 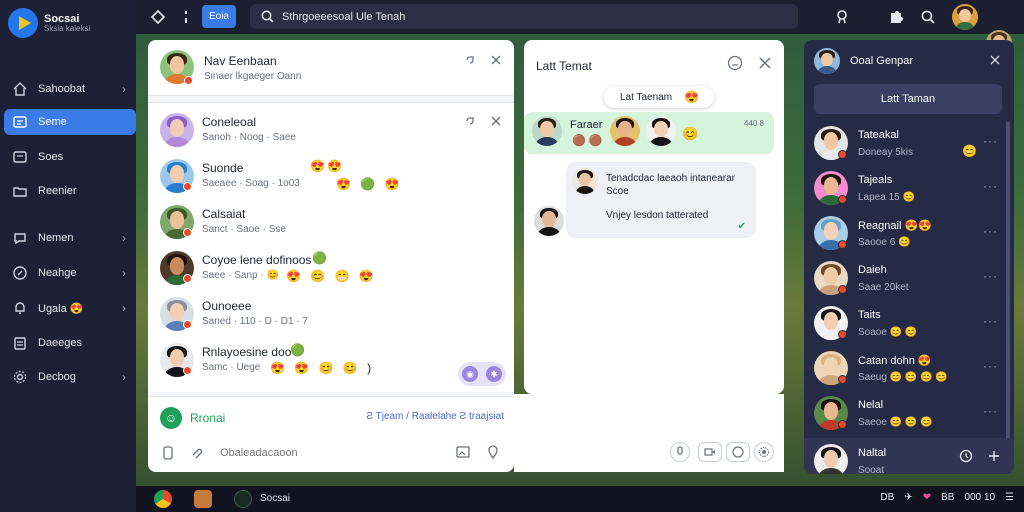 I want to click on message-text: Tenadcdac laeaoh intanearar Scoe, so click(x=670, y=185).